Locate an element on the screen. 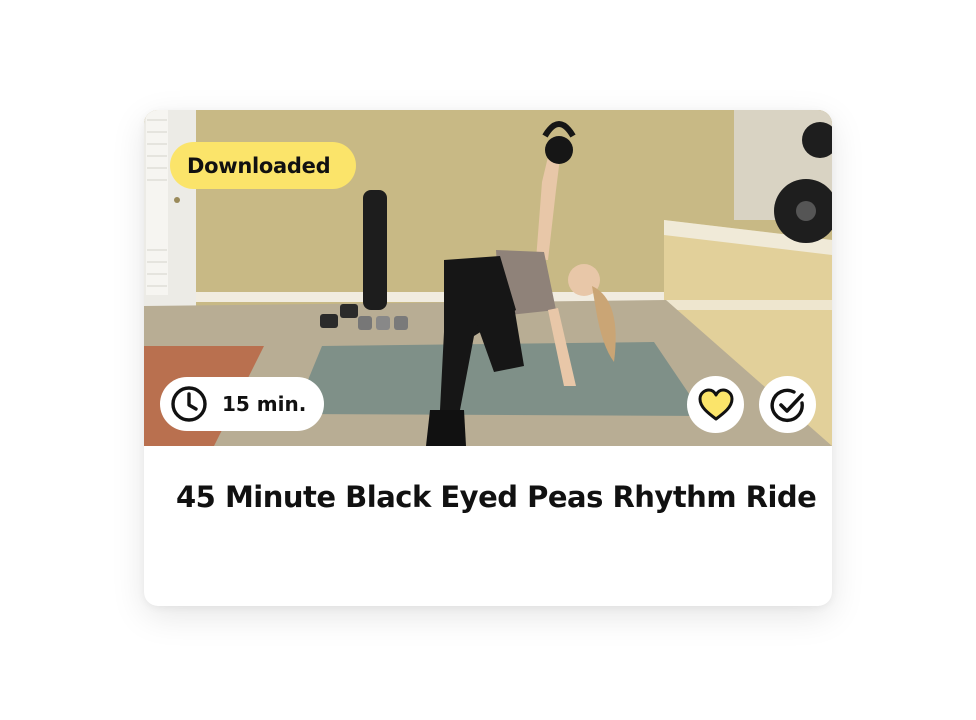  heart-icon is located at coordinates (716, 405).